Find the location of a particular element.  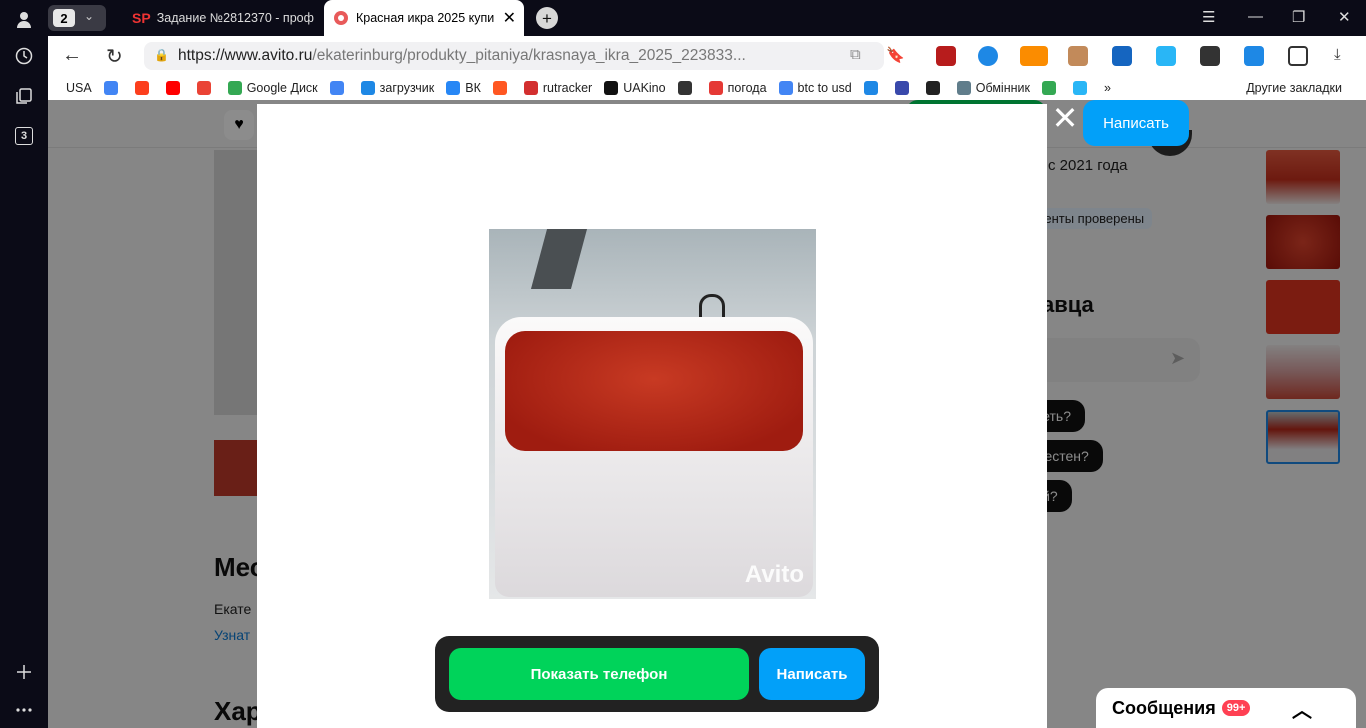

close-window-icon: ✕ is located at coordinates (1344, 17).